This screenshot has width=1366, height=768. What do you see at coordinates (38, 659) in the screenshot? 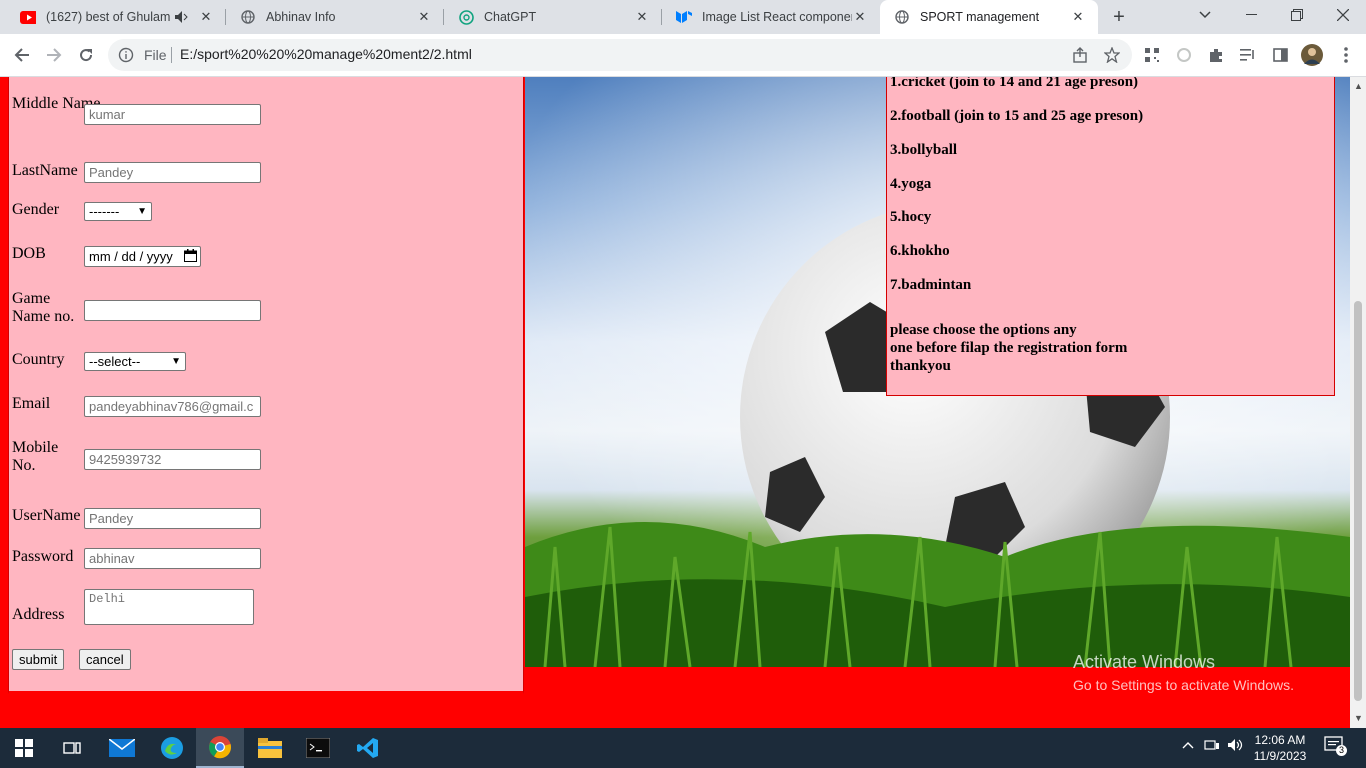
I see `submit-button: submit` at bounding box center [38, 659].